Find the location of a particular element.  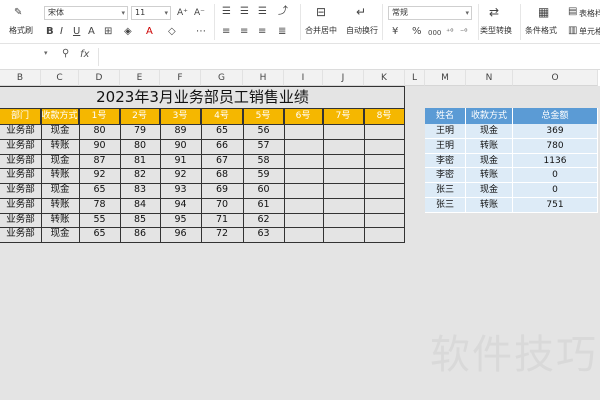

column-header-f: F is located at coordinates (180, 78).